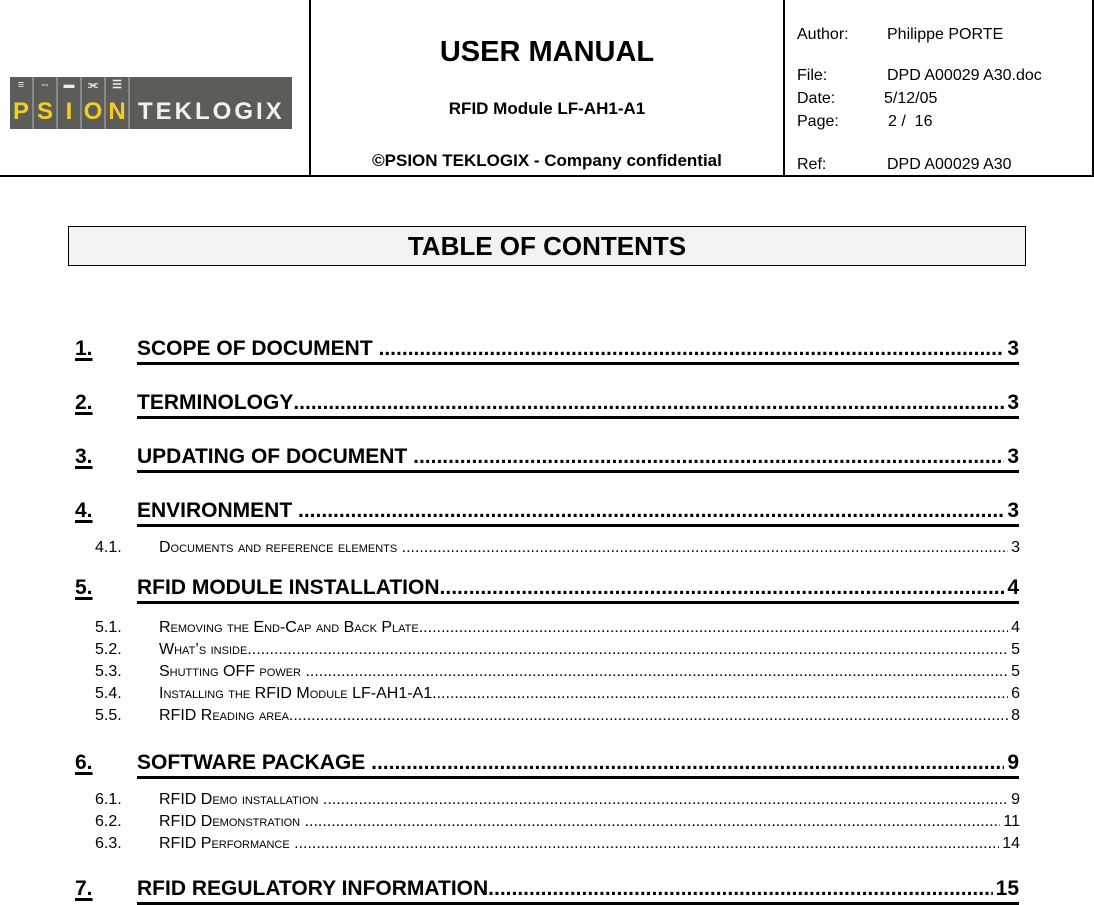 The image size is (1094, 905). Describe the element at coordinates (117, 111) in the screenshot. I see `logo-letter: N` at that location.